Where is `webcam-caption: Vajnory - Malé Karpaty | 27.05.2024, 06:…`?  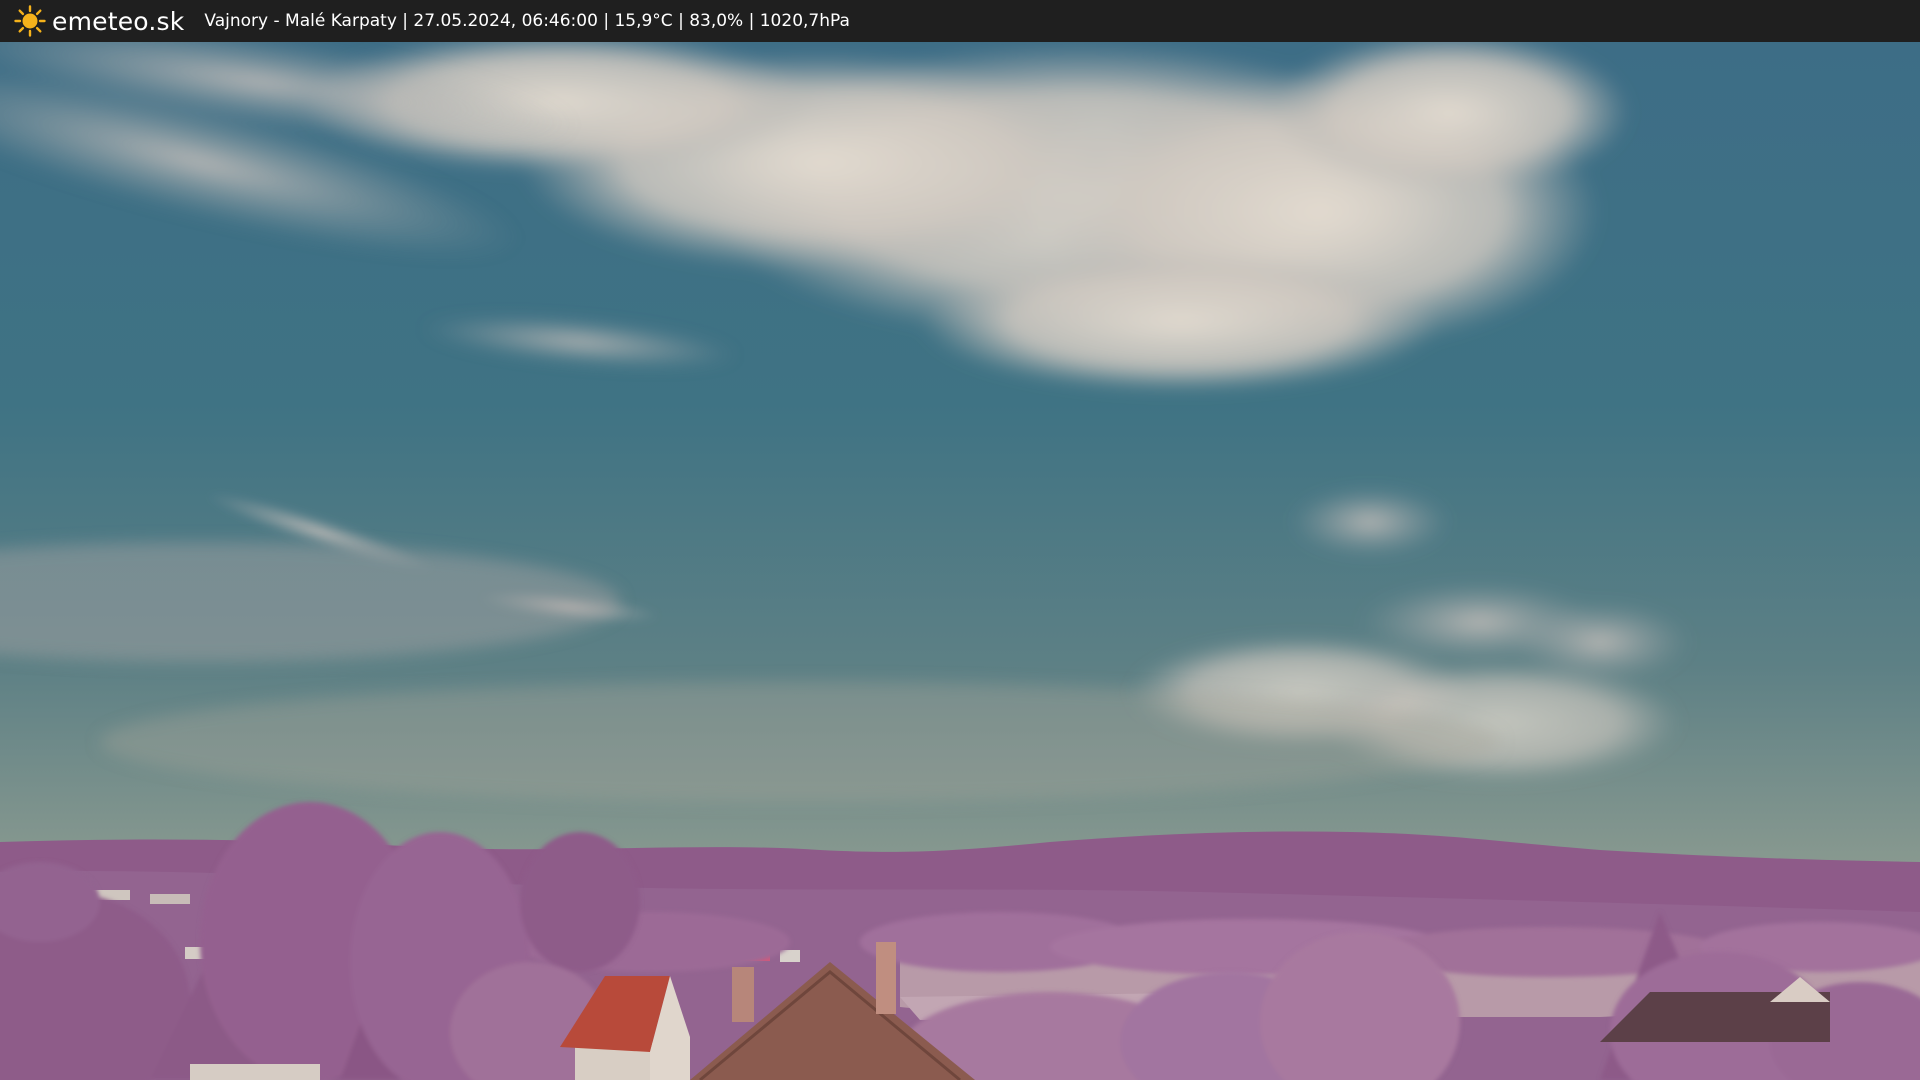 webcam-caption: Vajnory - Malé Karpaty | 27.05.2024, 06:… is located at coordinates (527, 21).